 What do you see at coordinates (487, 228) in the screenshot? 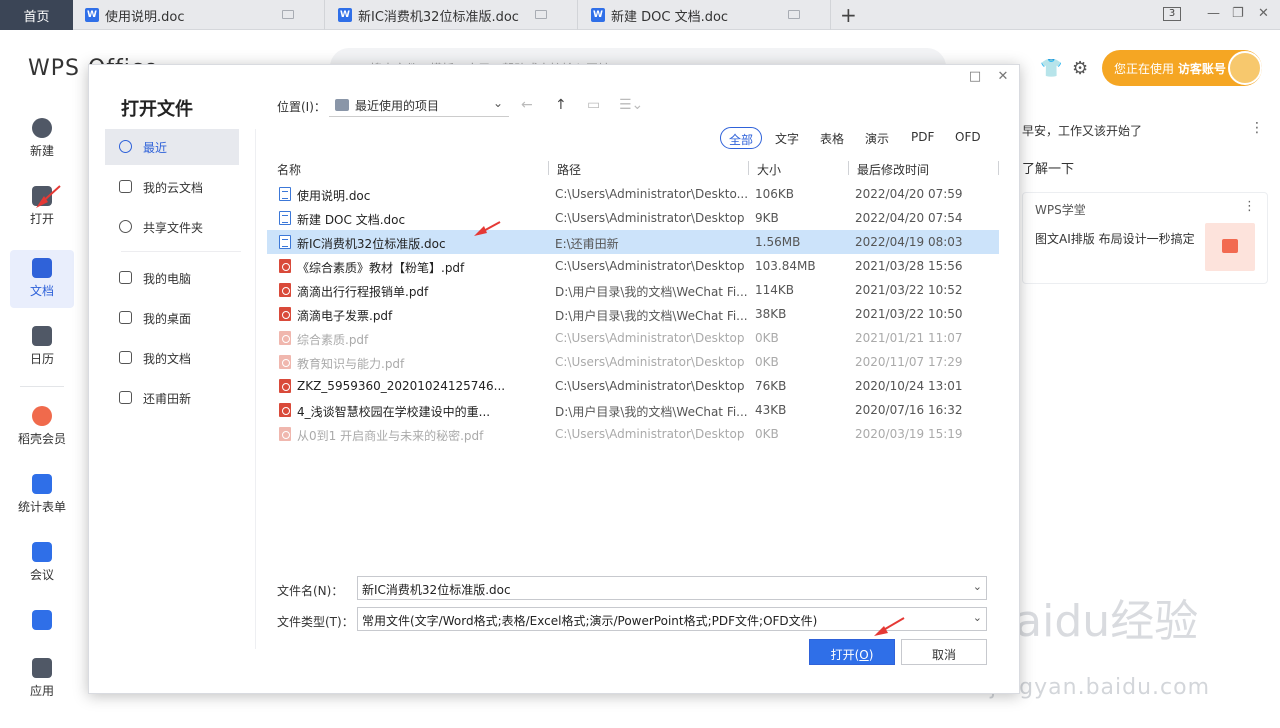
I see `annotation-arrow-file` at bounding box center [487, 228].